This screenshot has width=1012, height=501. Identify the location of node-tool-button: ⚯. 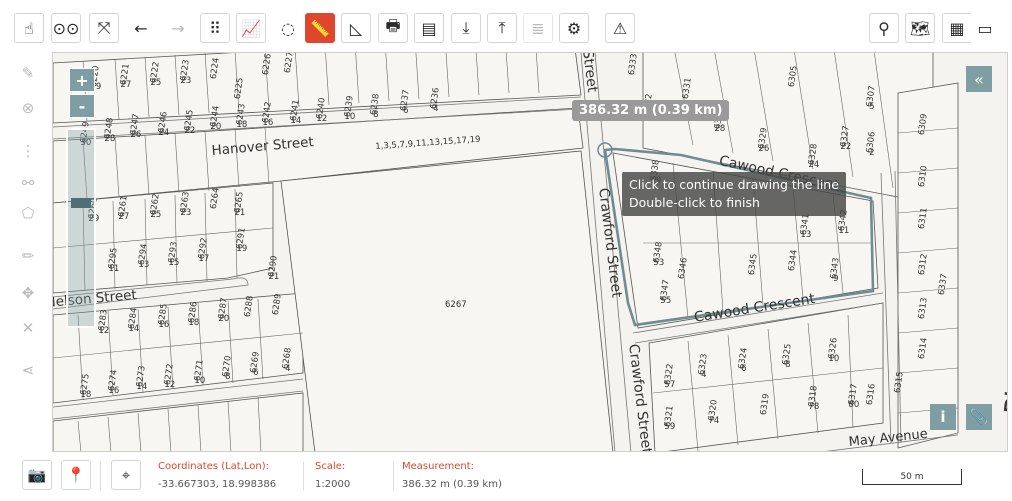
(28, 183).